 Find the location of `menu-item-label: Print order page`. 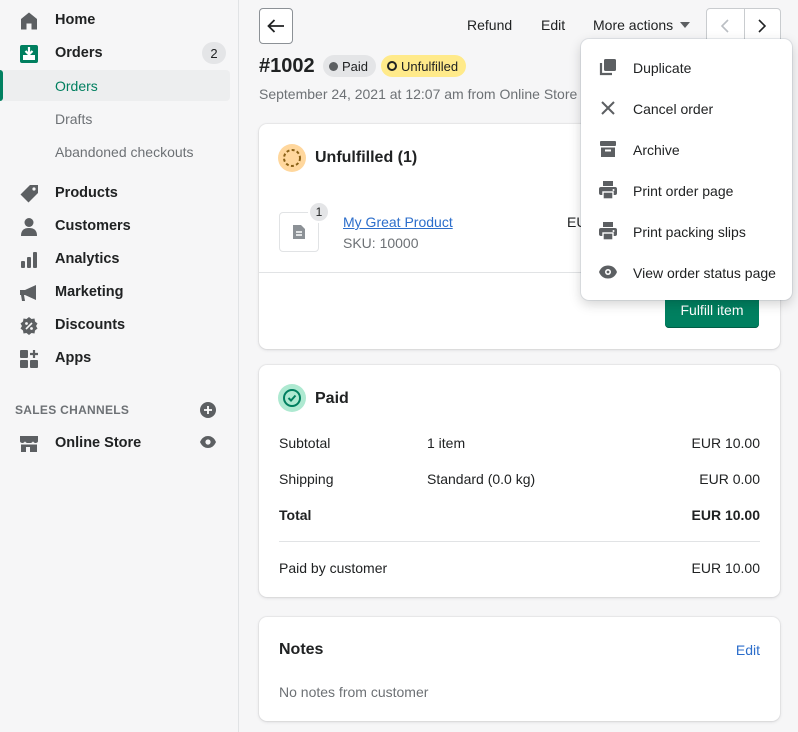

menu-item-label: Print order page is located at coordinates (683, 190).